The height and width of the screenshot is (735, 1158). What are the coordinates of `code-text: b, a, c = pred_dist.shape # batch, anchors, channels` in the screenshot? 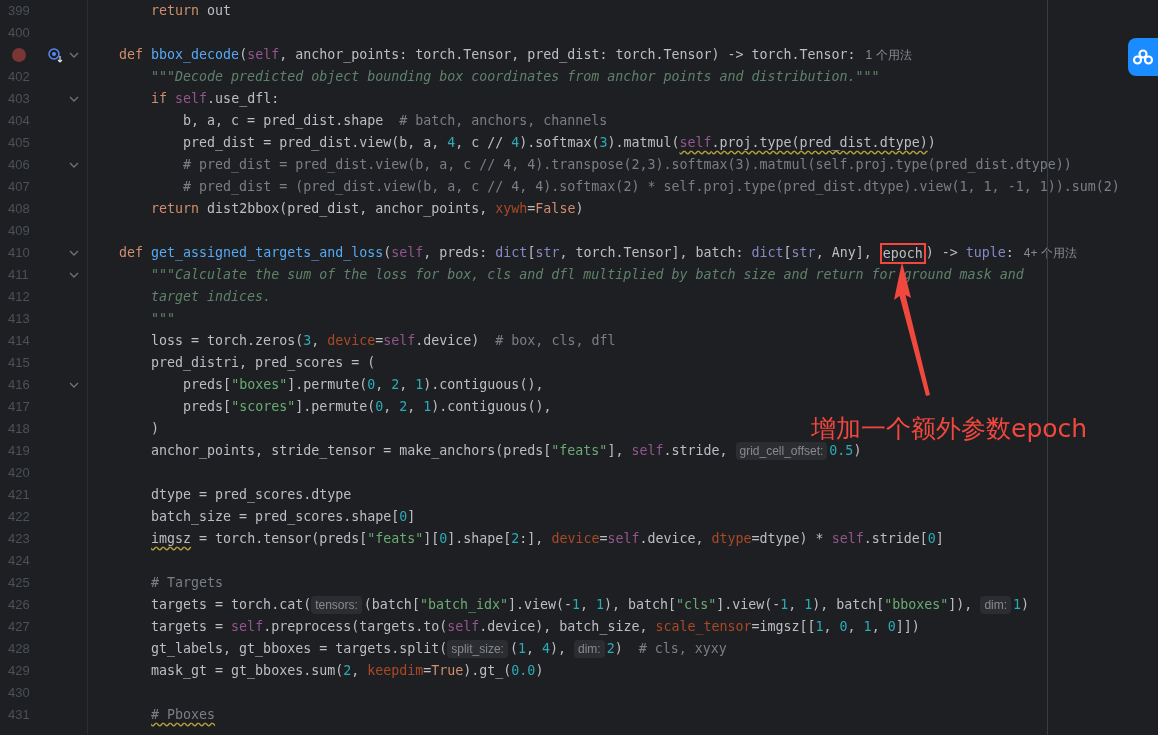 It's located at (395, 121).